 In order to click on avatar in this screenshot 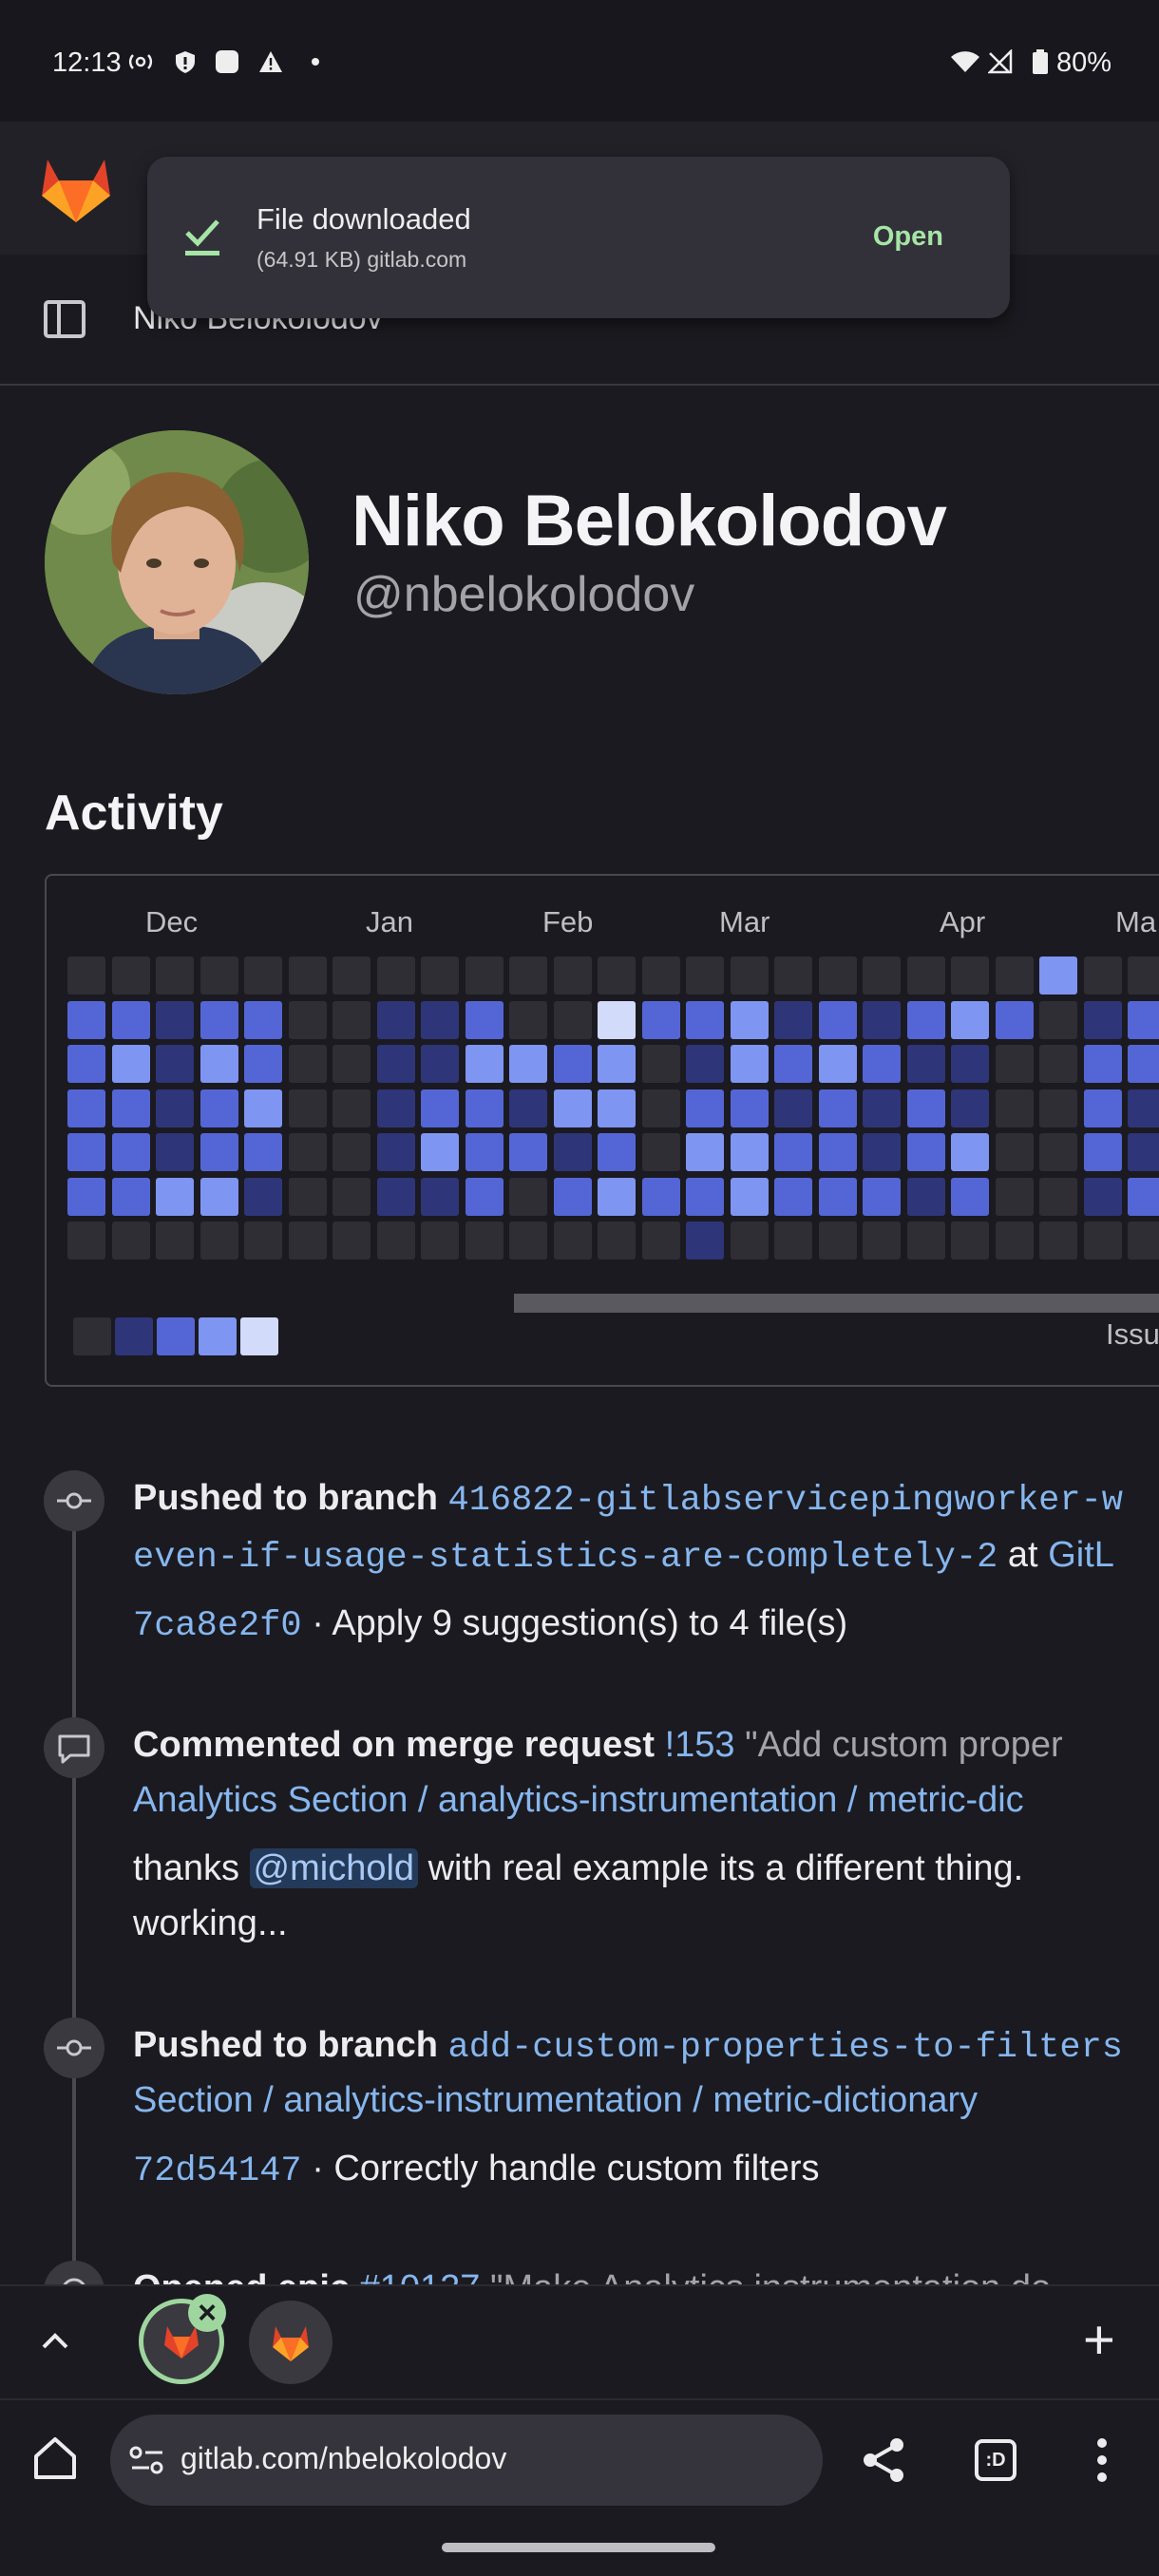, I will do `click(177, 562)`.